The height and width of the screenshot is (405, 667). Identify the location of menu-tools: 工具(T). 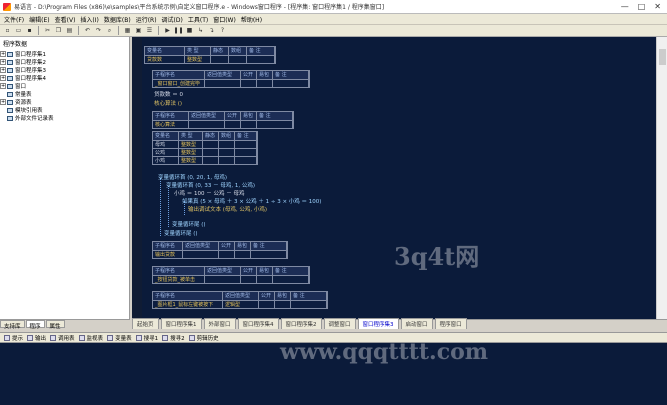
(198, 19).